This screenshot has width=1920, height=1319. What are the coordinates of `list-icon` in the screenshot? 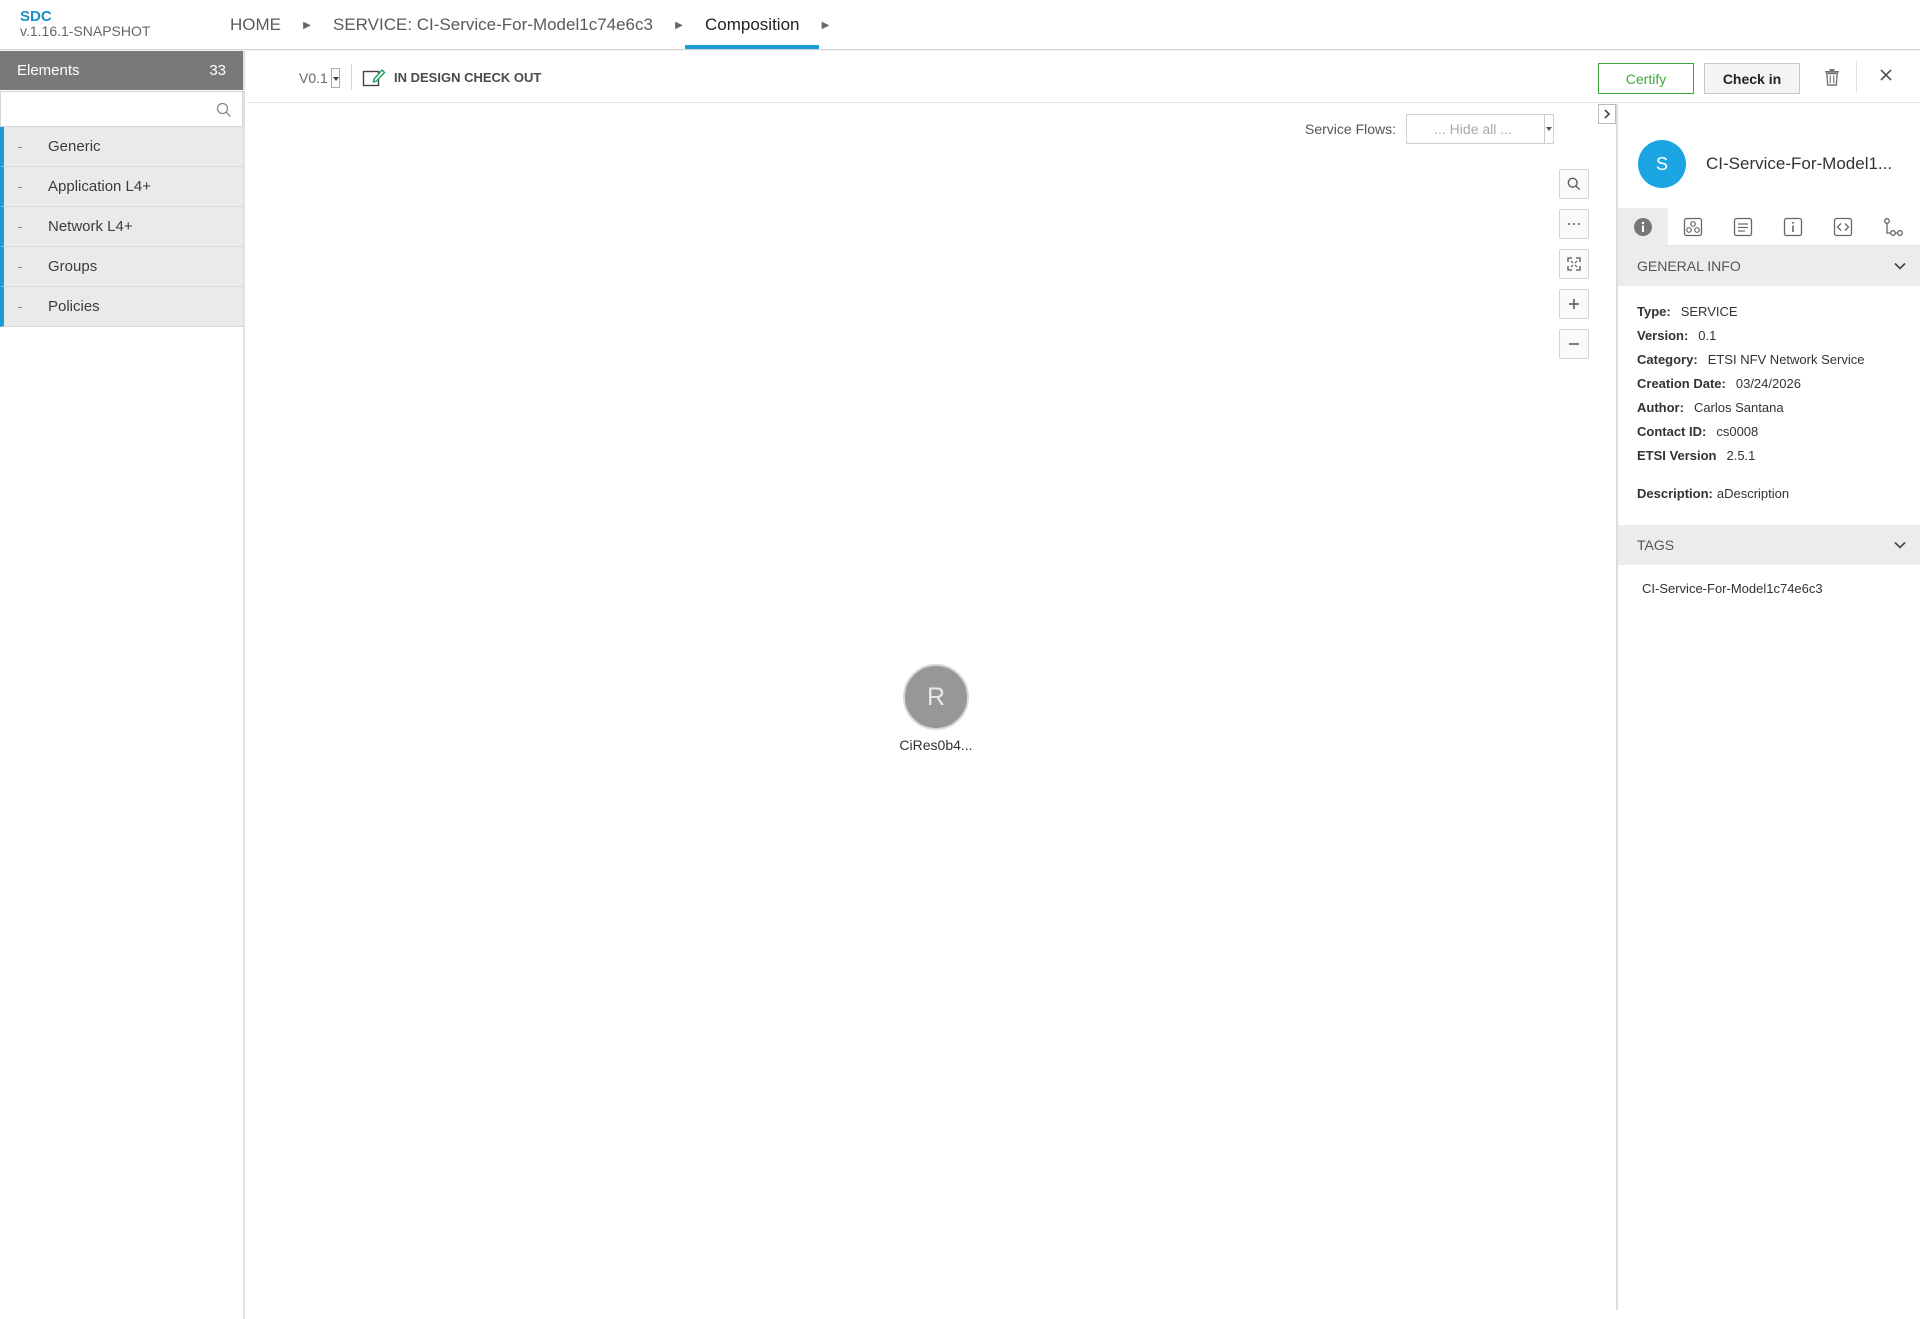 It's located at (1743, 227).